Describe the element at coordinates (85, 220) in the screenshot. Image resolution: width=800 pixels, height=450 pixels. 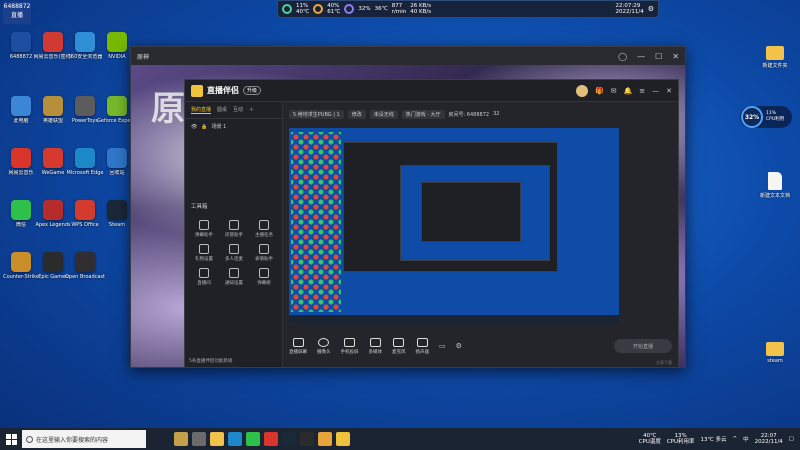
I see `desktop-icon: WPS Office` at that location.